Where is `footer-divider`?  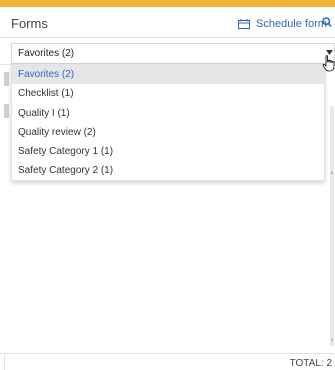 footer-divider is located at coordinates (4, 362).